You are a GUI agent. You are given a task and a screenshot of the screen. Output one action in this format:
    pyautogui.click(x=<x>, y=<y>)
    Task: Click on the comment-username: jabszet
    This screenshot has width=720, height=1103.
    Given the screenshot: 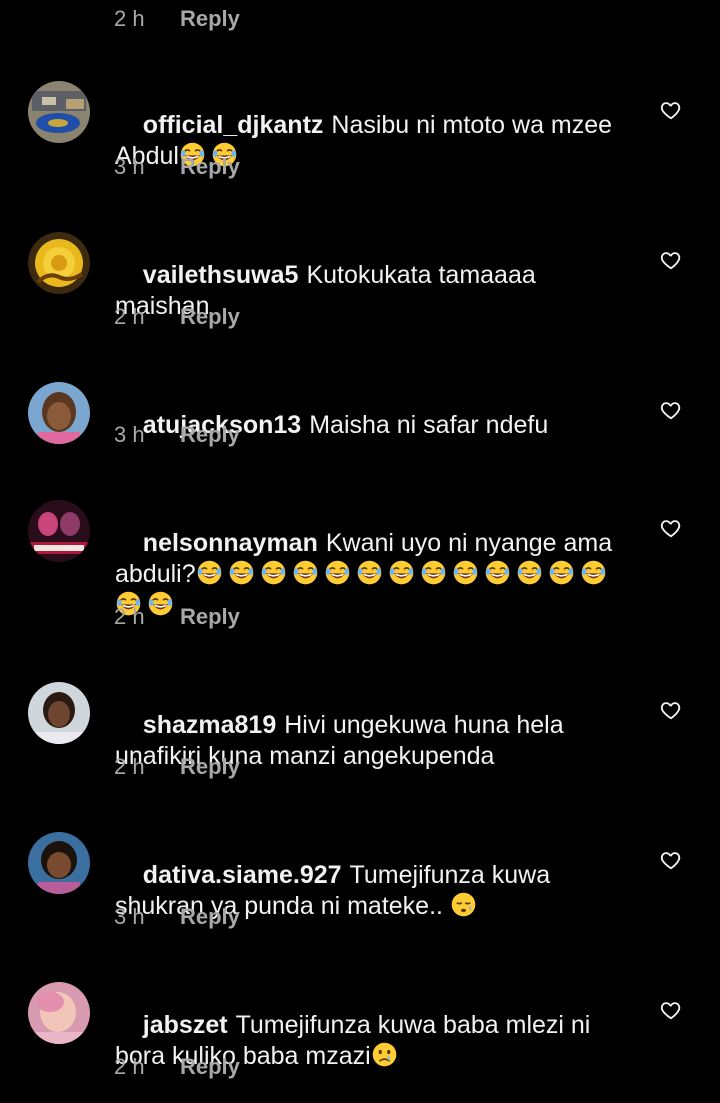 What is the action you would take?
    pyautogui.click(x=185, y=1025)
    